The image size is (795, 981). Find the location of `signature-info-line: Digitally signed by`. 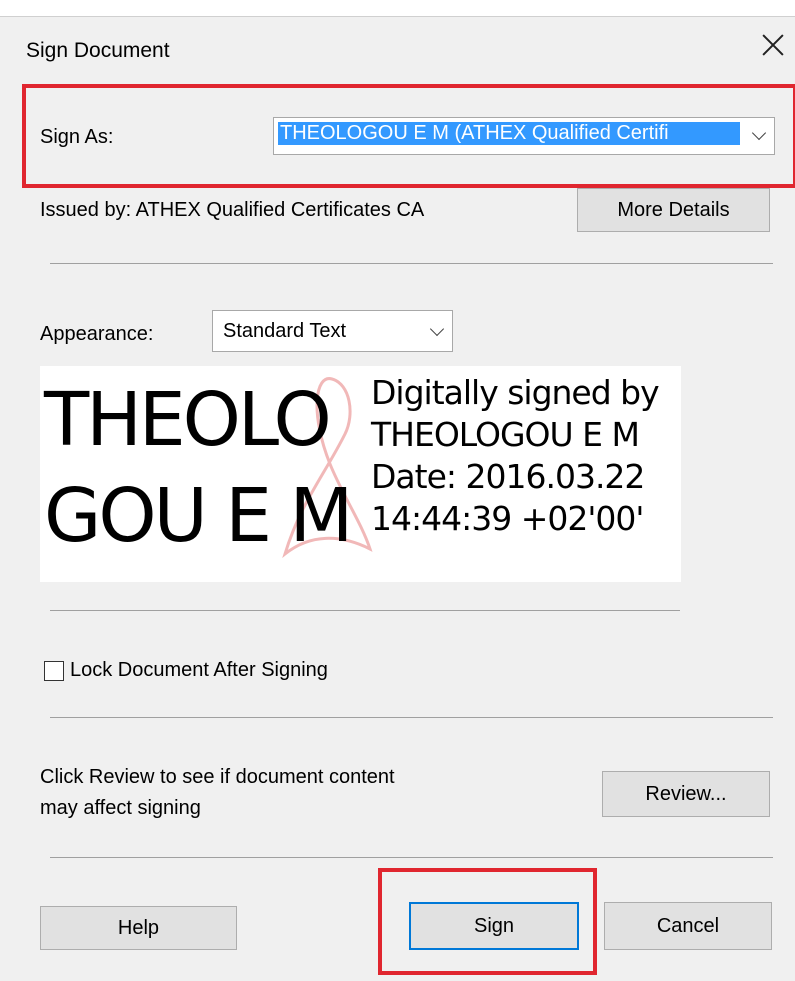

signature-info-line: Digitally signed by is located at coordinates (515, 392).